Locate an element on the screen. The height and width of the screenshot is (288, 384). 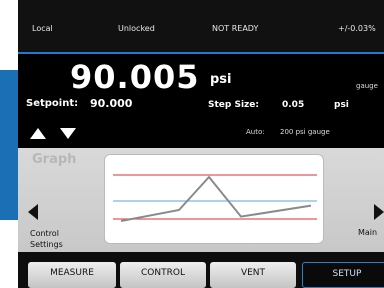
panel-title: Graph is located at coordinates (54, 159).